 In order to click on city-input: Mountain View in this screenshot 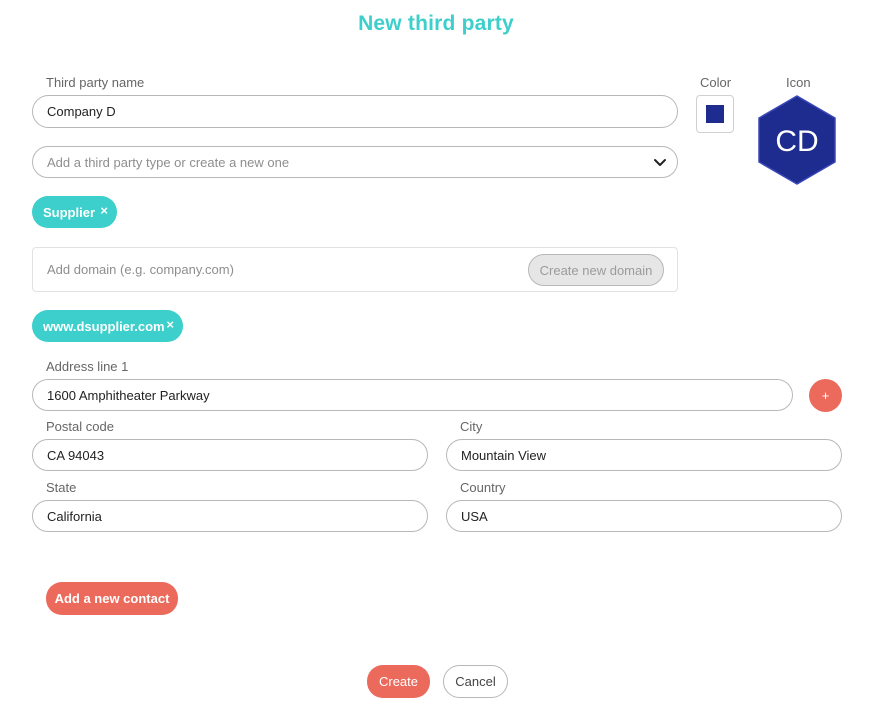, I will do `click(644, 455)`.